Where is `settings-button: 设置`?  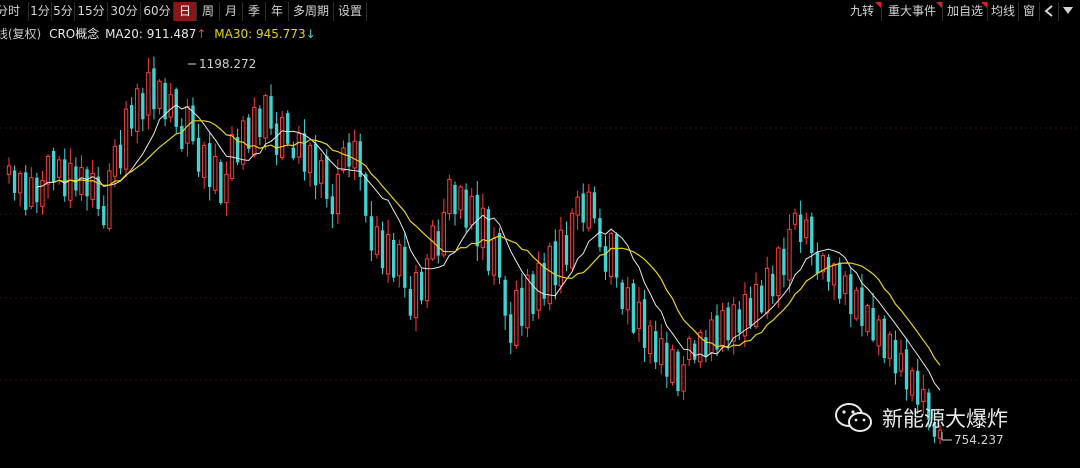
settings-button: 设置 is located at coordinates (350, 11).